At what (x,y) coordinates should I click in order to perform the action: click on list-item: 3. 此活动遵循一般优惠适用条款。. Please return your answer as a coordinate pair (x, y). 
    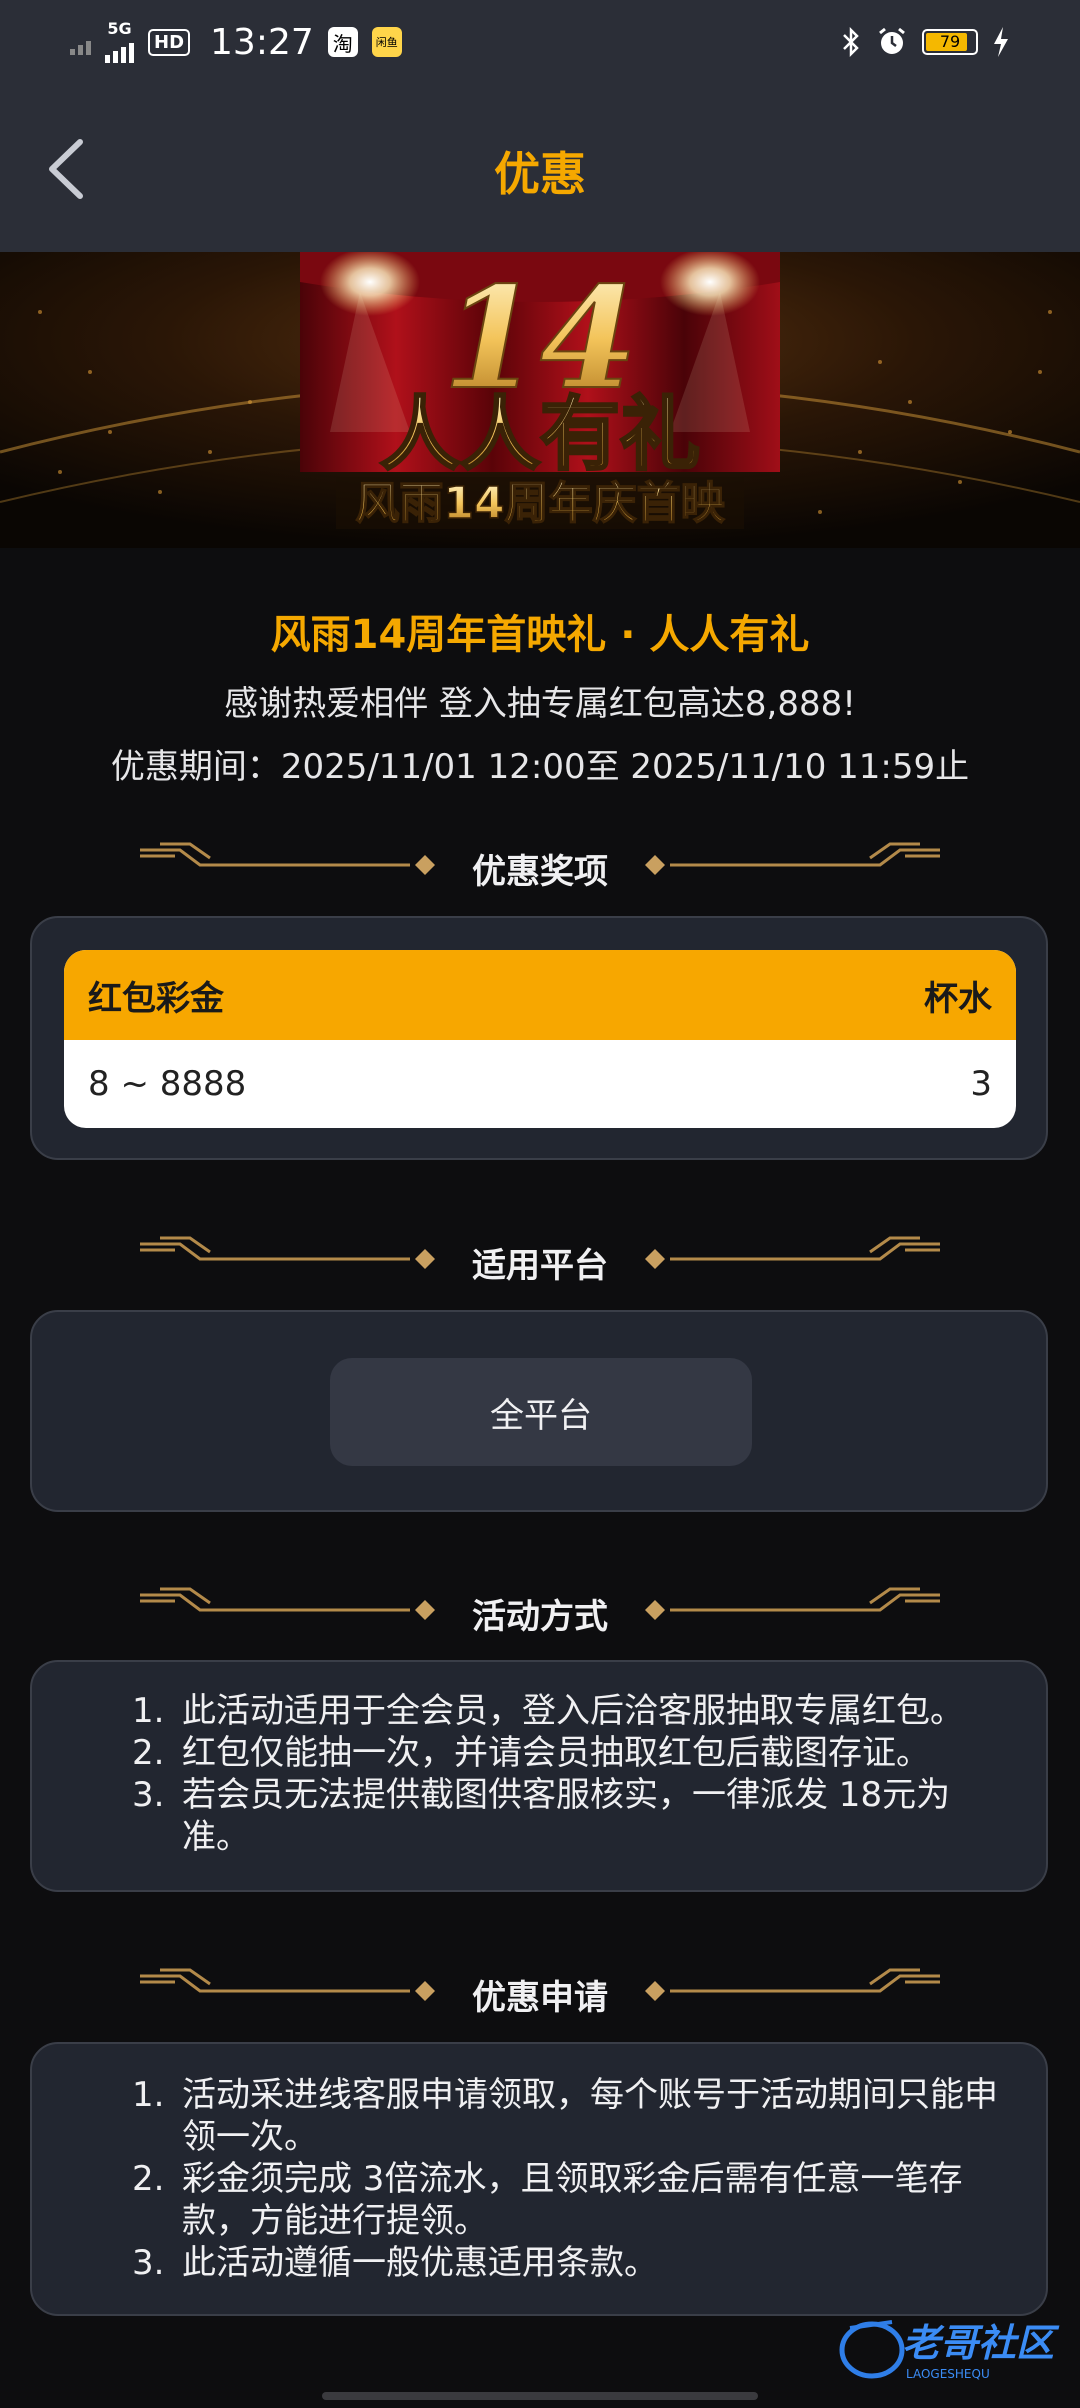
    Looking at the image, I should click on (395, 2263).